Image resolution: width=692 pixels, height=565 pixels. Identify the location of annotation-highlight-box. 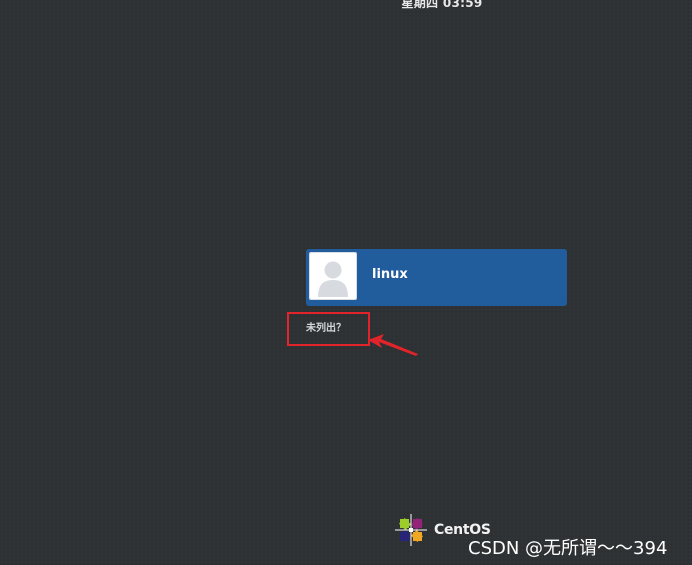
(328, 329).